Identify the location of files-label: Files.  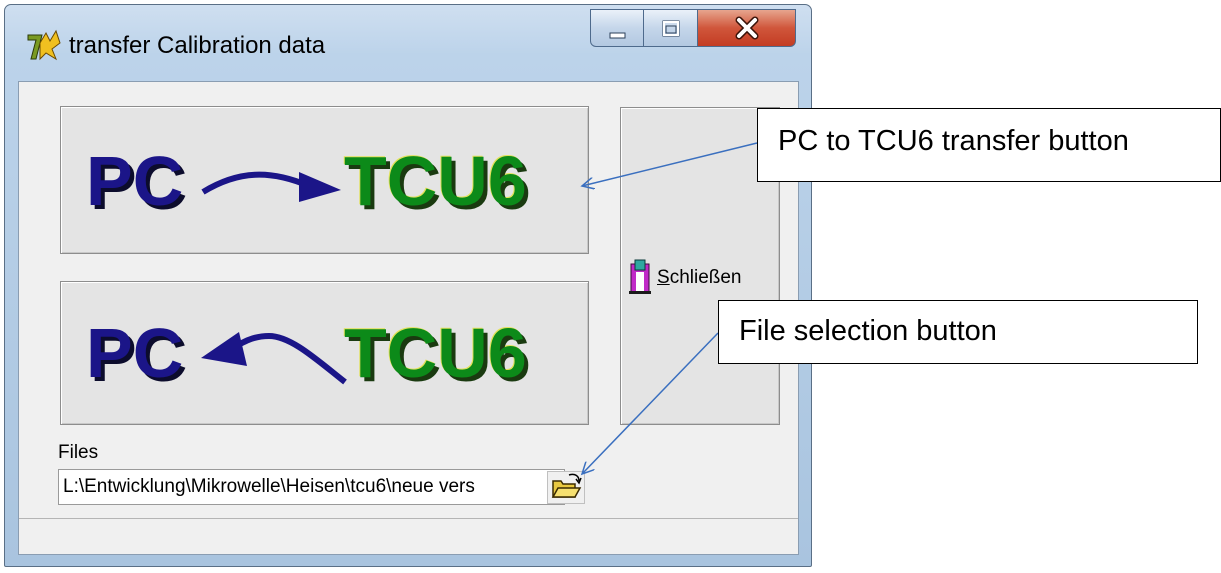
(78, 452).